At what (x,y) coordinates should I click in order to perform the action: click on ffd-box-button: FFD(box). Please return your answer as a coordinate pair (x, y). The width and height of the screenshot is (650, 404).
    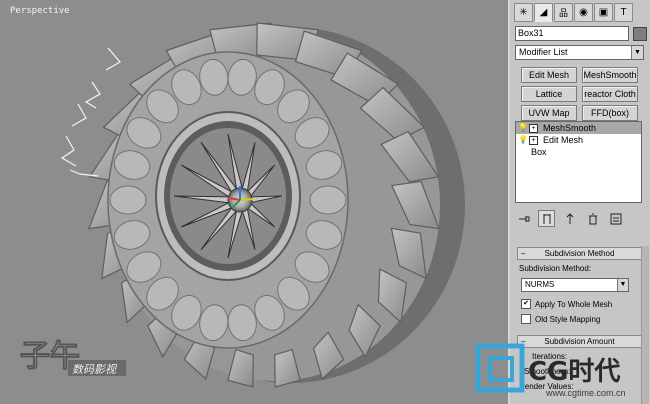
    Looking at the image, I should click on (610, 113).